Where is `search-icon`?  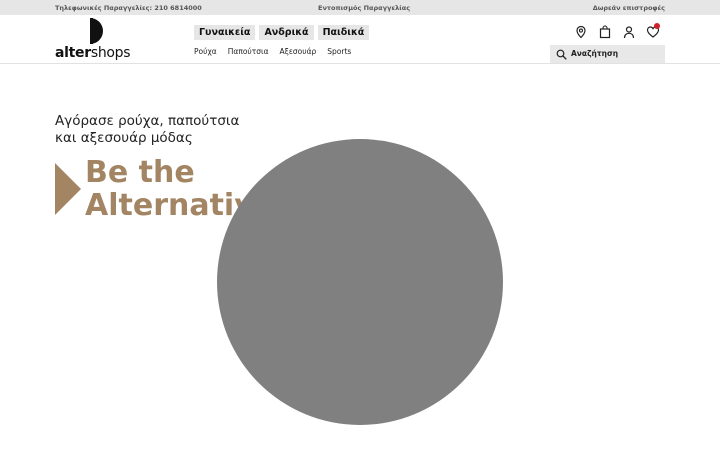
search-icon is located at coordinates (561, 54).